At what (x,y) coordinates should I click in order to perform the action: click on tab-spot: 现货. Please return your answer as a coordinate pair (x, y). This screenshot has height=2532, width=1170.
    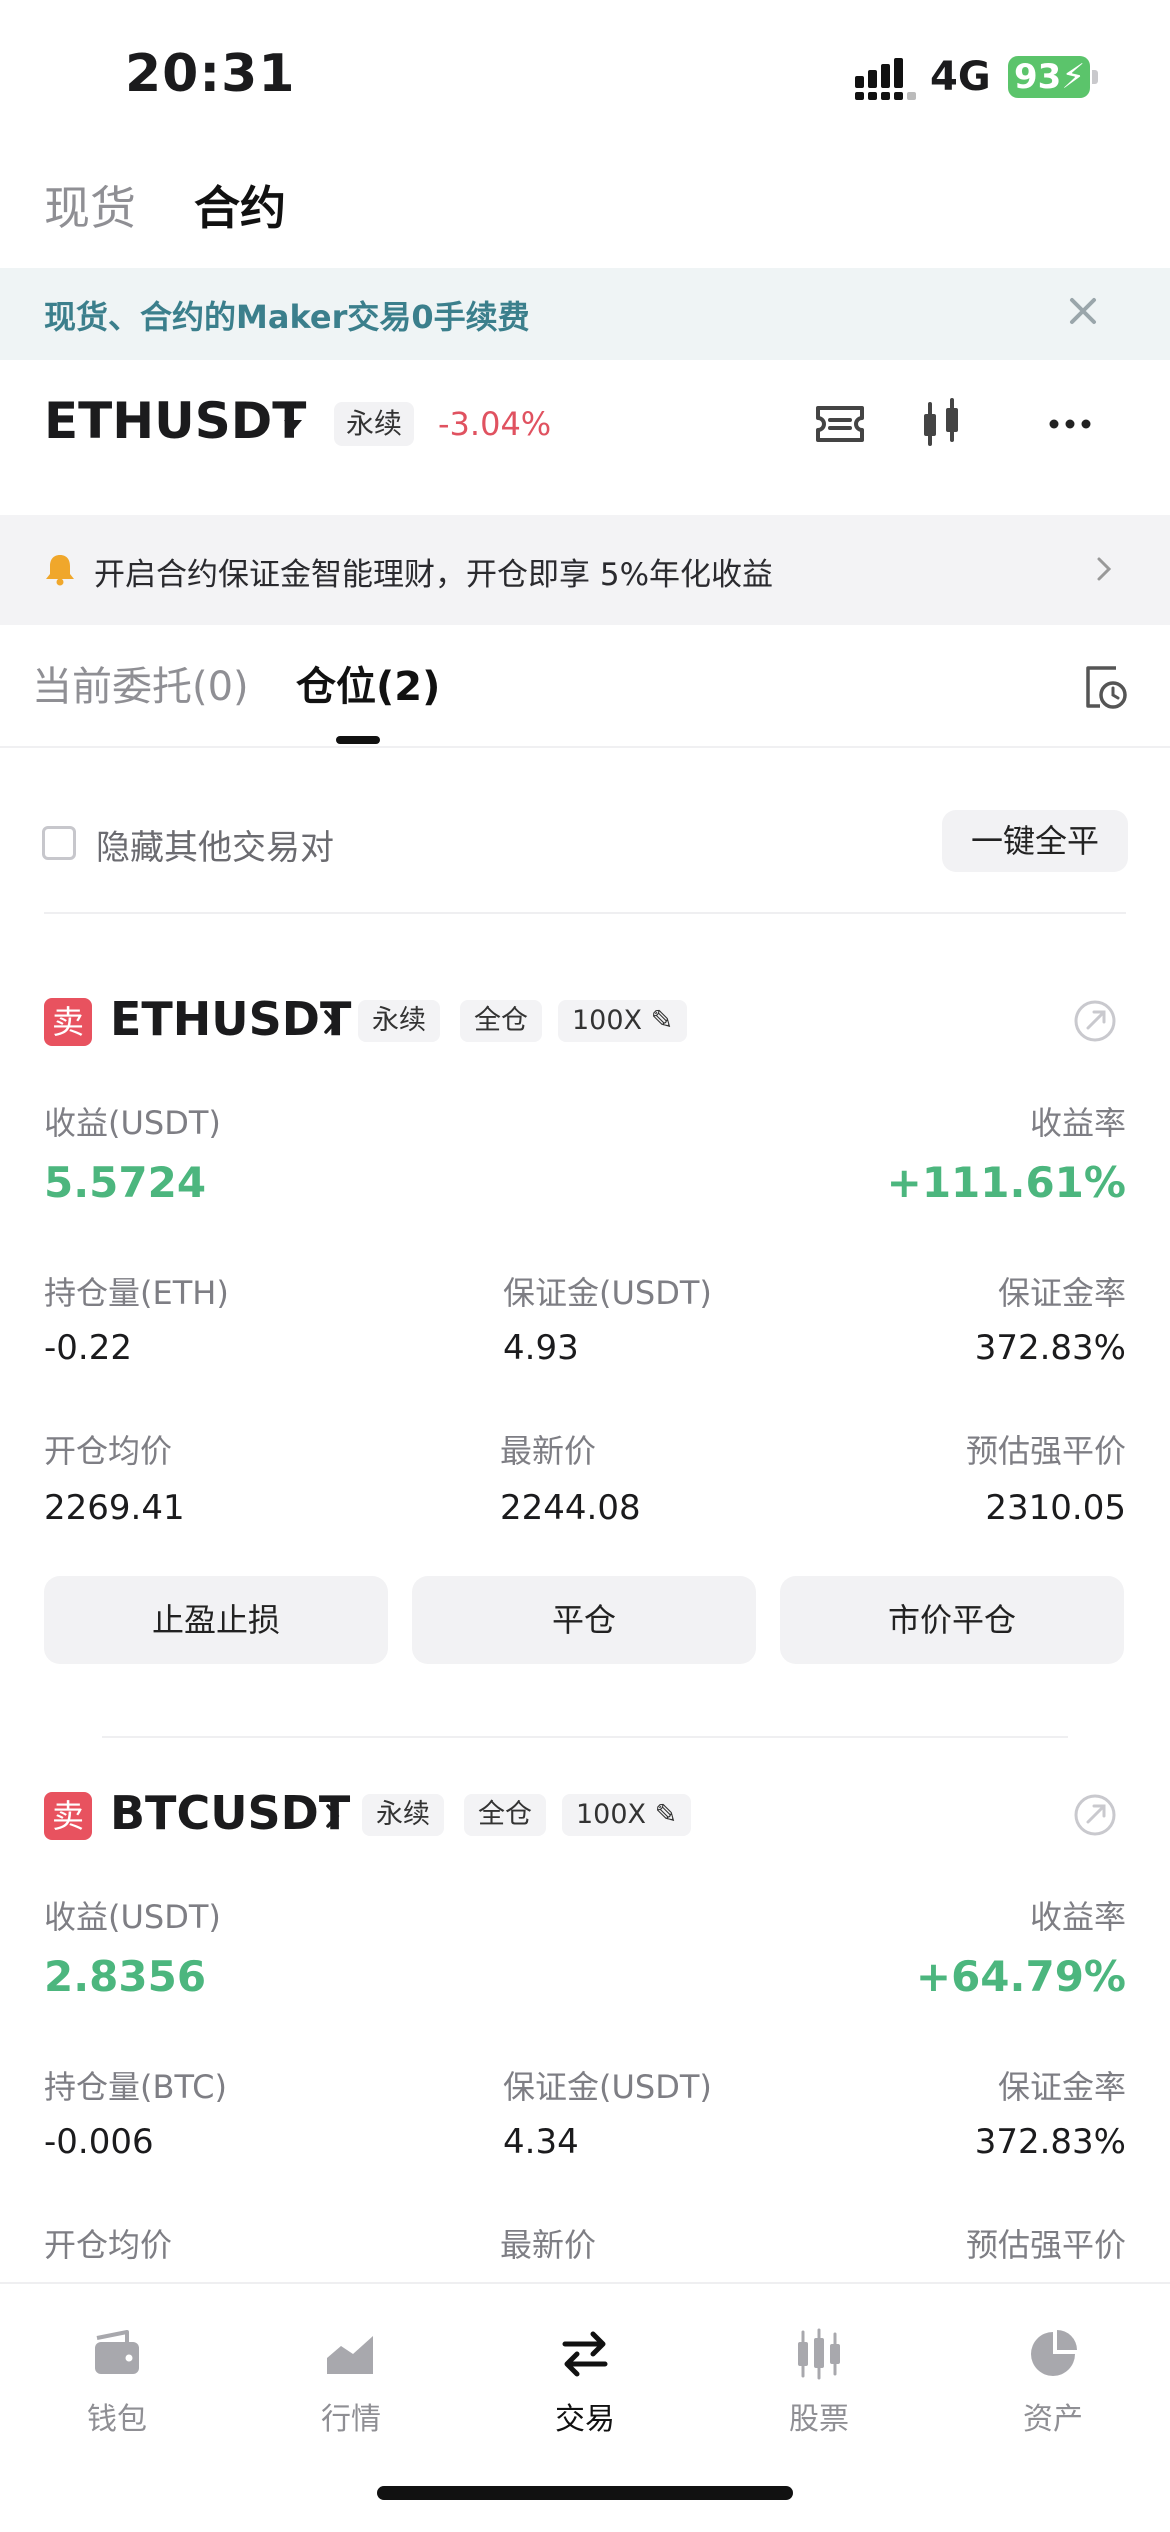
    Looking at the image, I should click on (90, 205).